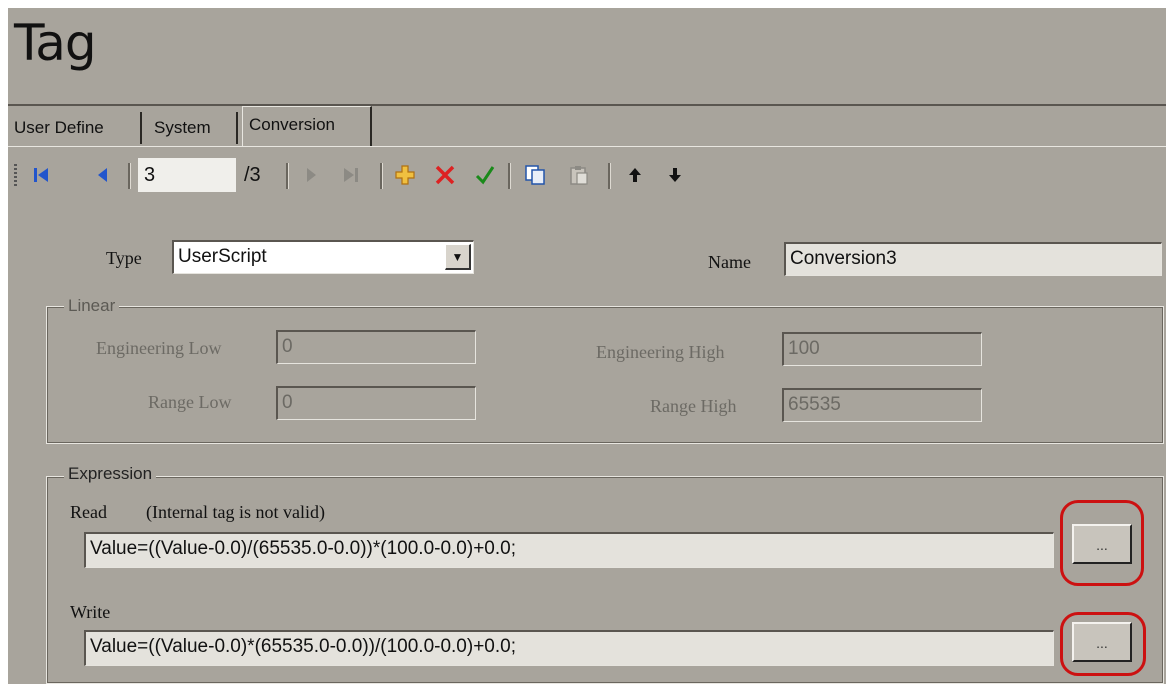 Image resolution: width=1166 pixels, height=684 pixels. What do you see at coordinates (351, 175) in the screenshot?
I see `last-record-icon` at bounding box center [351, 175].